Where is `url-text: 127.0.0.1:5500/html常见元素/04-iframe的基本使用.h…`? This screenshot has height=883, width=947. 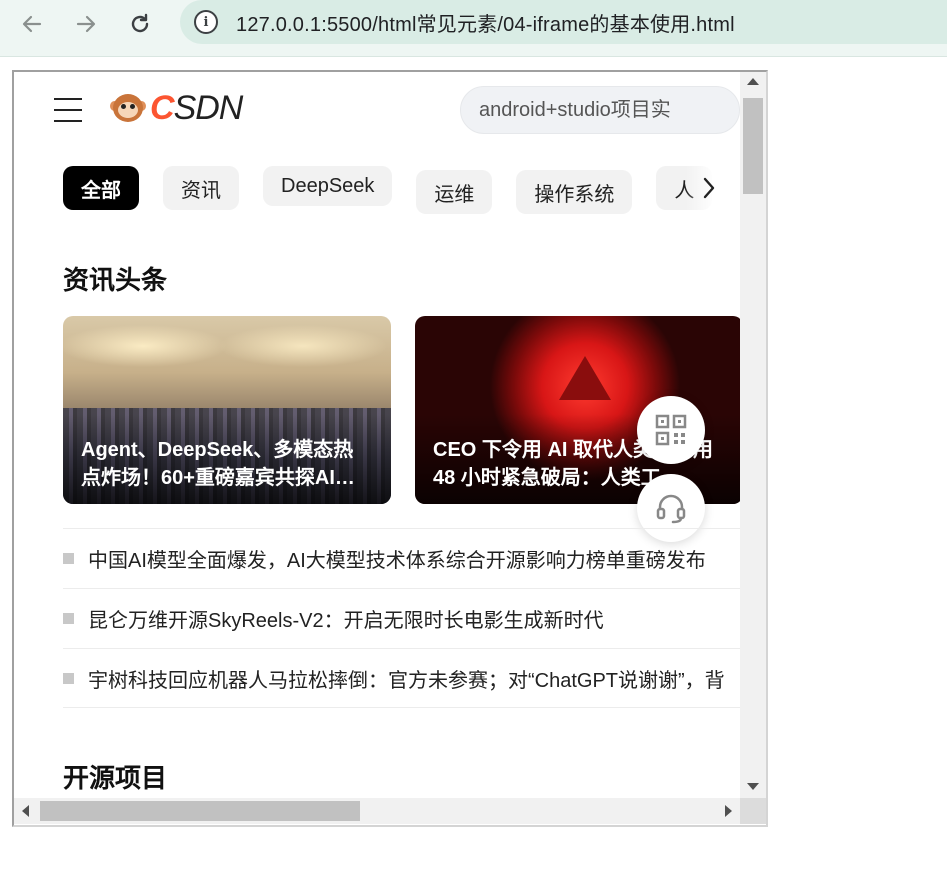 url-text: 127.0.0.1:5500/html常见元素/04-iframe的基本使用.h… is located at coordinates (485, 22).